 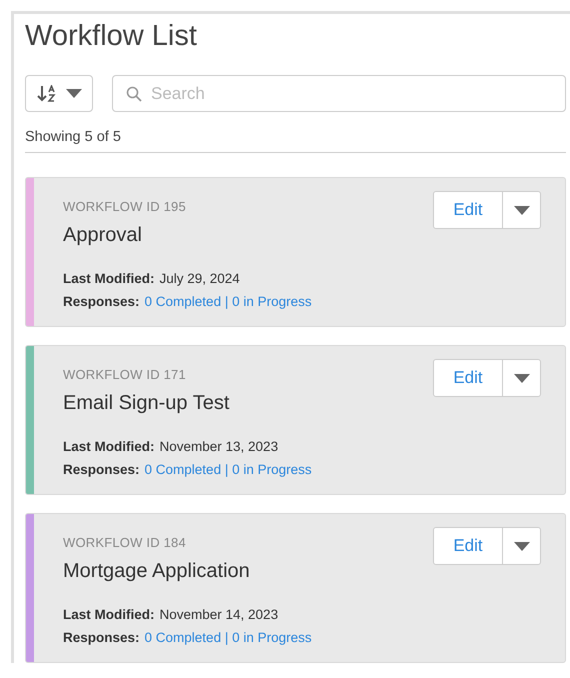 I want to click on sort-icon, so click(x=46, y=93).